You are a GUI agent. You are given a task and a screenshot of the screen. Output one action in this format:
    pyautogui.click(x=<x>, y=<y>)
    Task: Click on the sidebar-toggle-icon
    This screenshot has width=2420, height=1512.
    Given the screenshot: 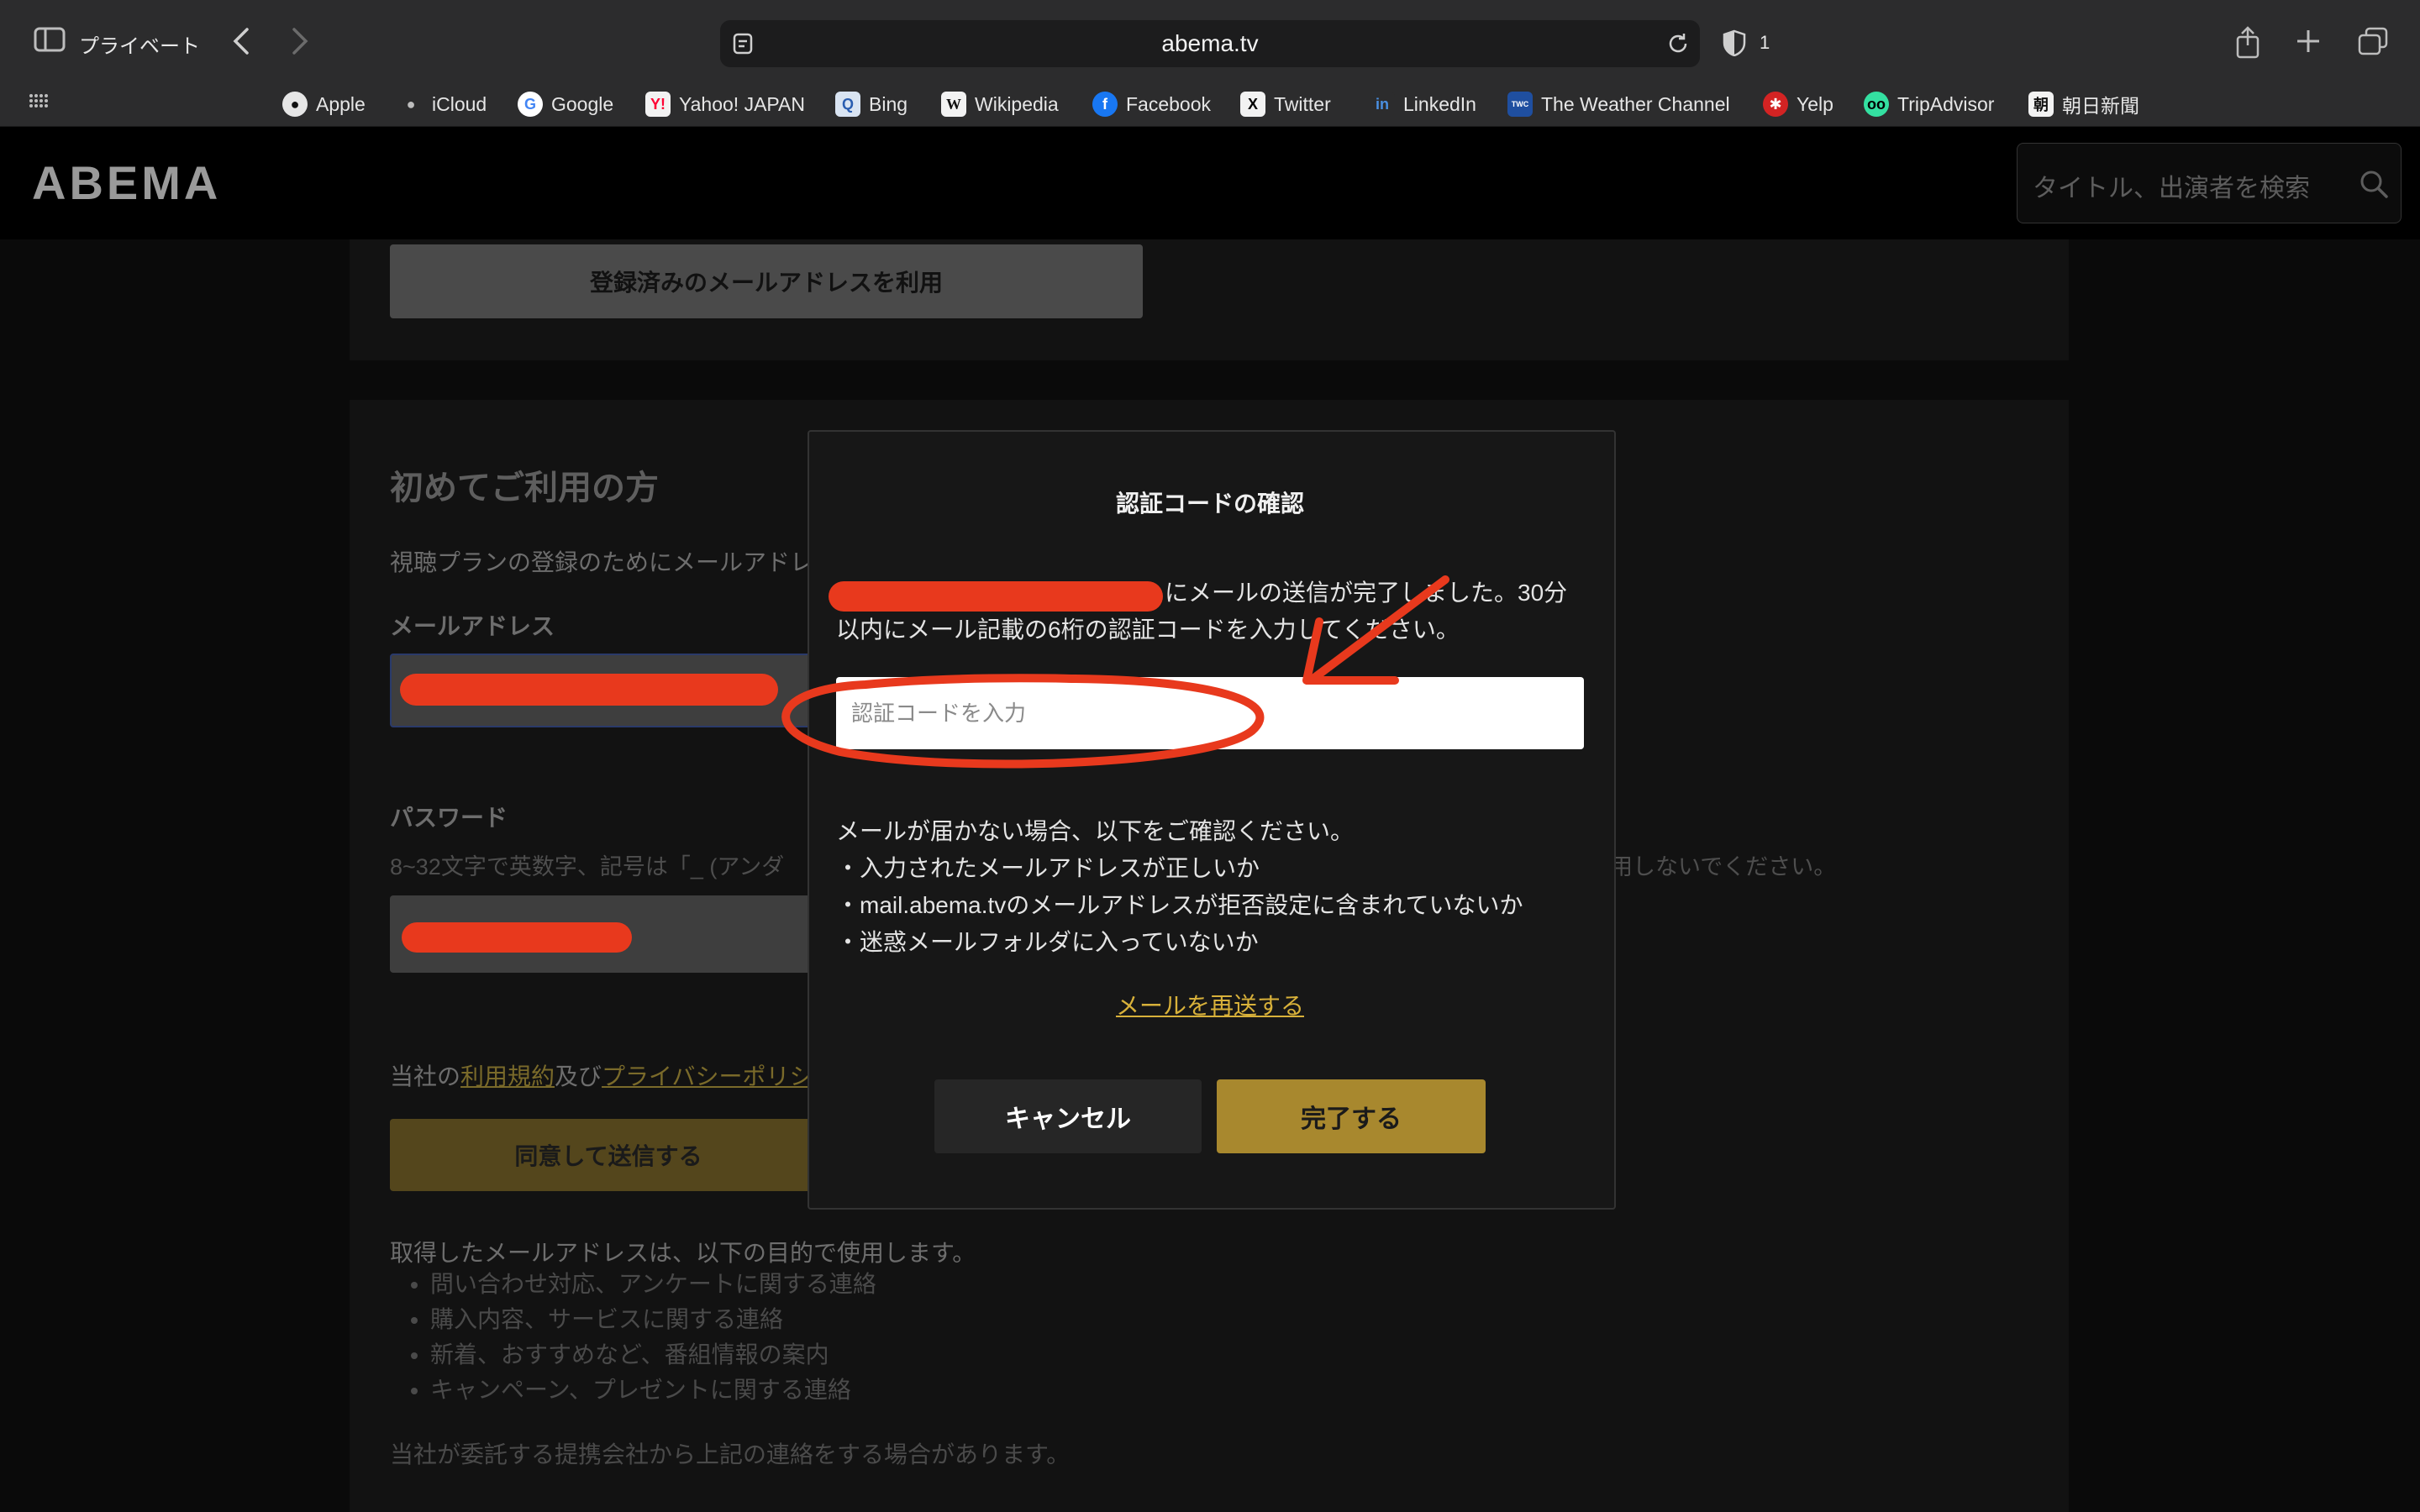 What is the action you would take?
    pyautogui.click(x=50, y=42)
    